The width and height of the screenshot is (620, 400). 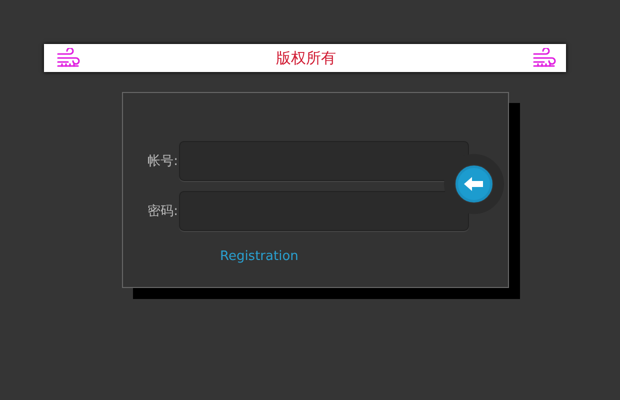 What do you see at coordinates (162, 161) in the screenshot?
I see `field-label: 帐号:` at bounding box center [162, 161].